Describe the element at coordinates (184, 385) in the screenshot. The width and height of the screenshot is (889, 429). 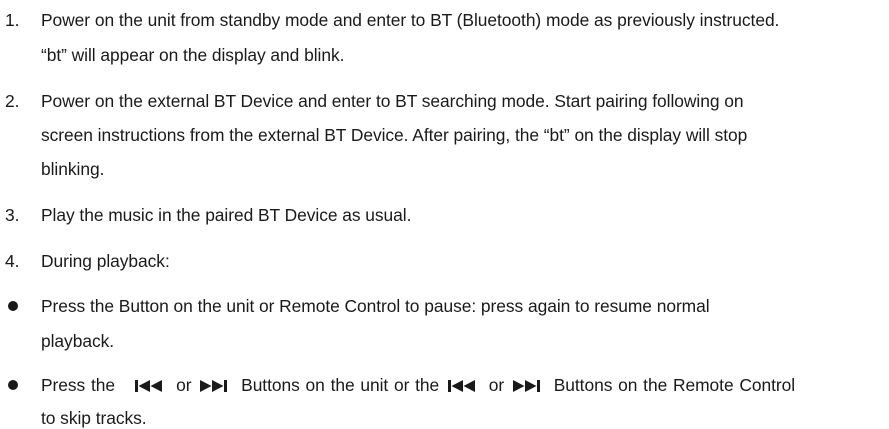
I see `bullet-2-text-or-1: or` at that location.